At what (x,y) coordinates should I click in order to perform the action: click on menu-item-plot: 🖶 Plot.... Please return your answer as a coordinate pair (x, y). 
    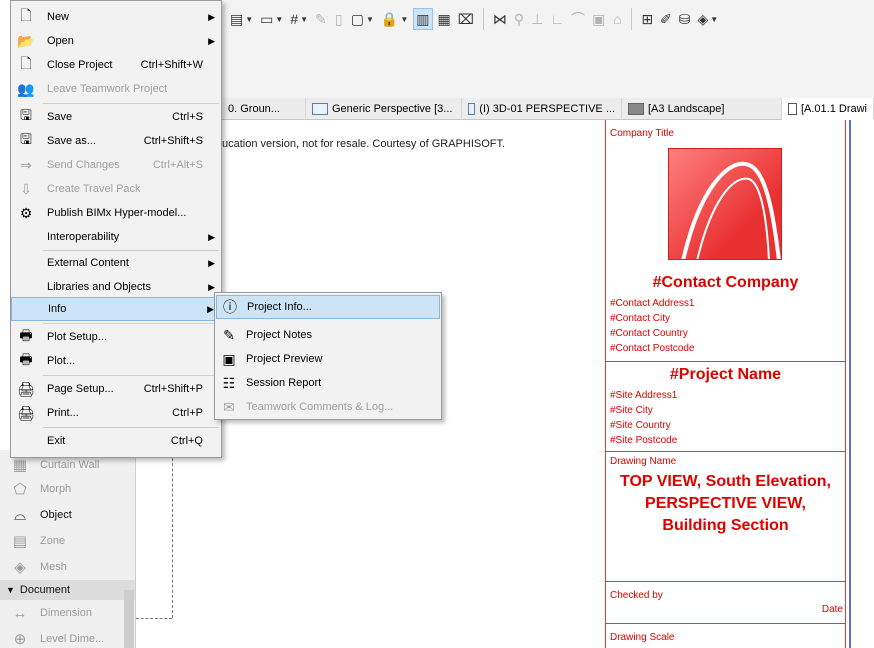
    Looking at the image, I should click on (116, 361).